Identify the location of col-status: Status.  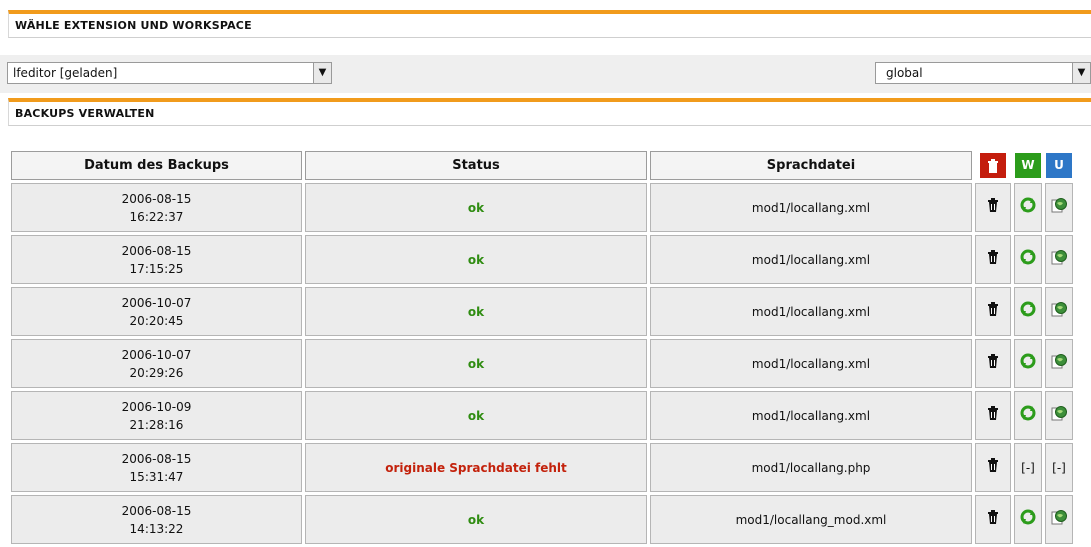
(476, 165).